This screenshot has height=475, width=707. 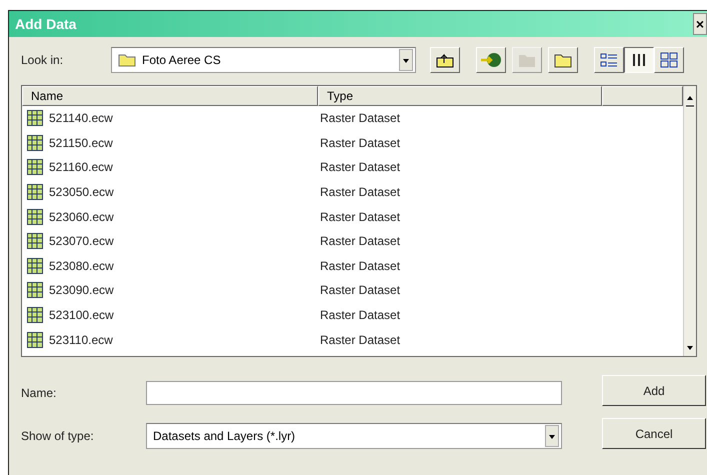 I want to click on file-name: 521150.ecw, so click(x=81, y=143).